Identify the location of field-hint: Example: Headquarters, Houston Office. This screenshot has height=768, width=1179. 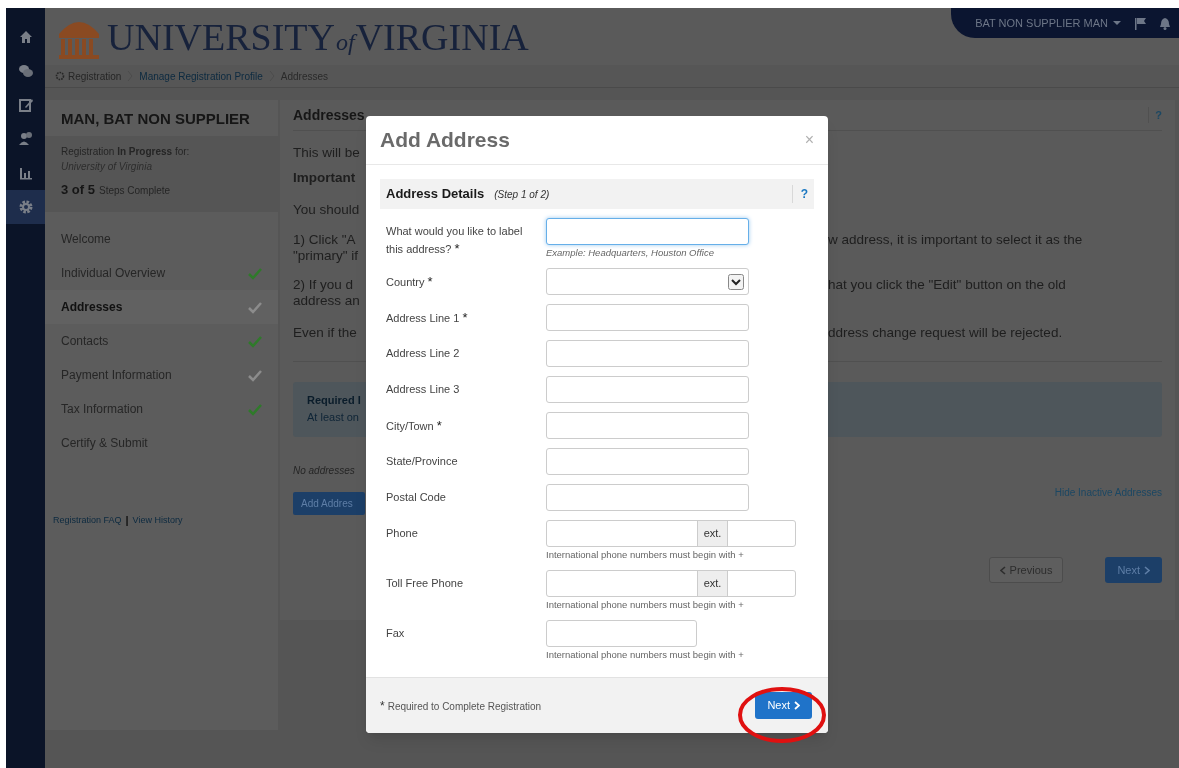
(630, 253).